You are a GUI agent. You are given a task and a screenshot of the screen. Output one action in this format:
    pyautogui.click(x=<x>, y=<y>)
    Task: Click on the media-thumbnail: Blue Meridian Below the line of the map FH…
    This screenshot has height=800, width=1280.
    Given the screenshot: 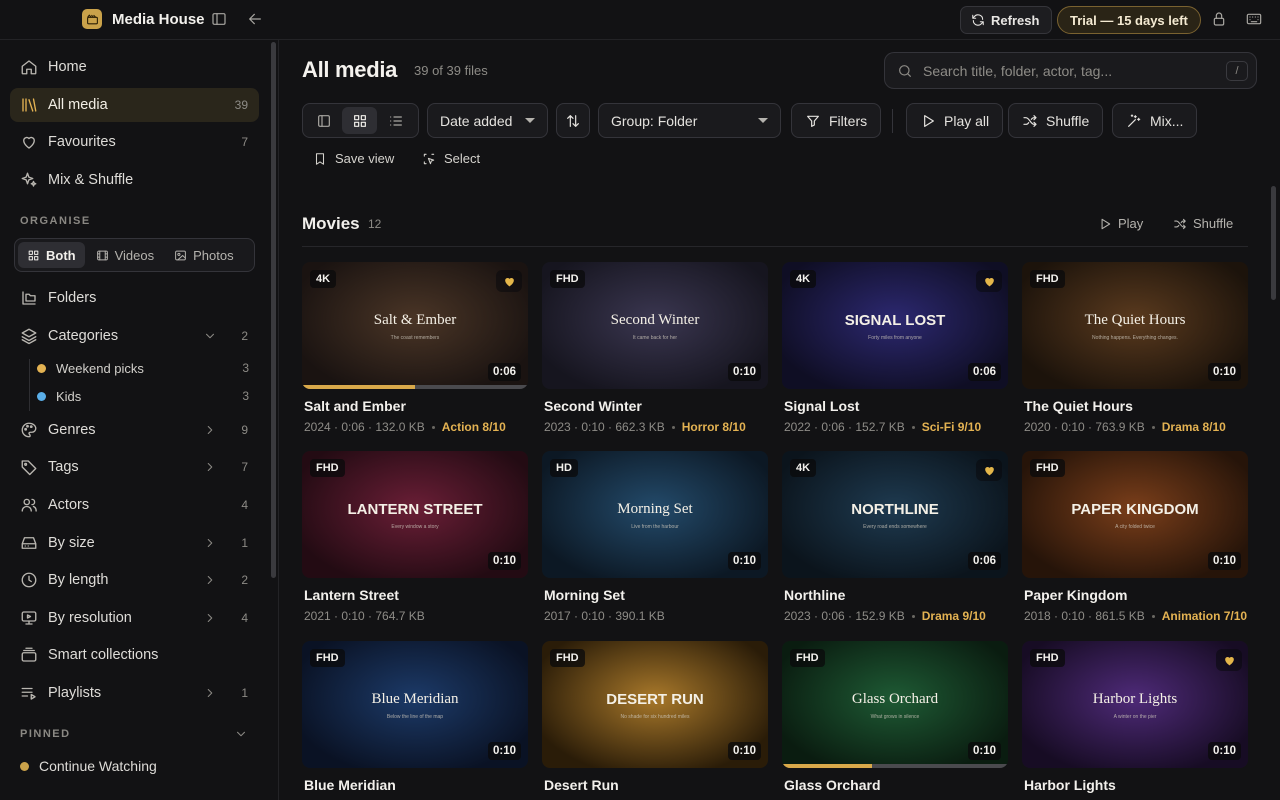 What is the action you would take?
    pyautogui.click(x=415, y=704)
    